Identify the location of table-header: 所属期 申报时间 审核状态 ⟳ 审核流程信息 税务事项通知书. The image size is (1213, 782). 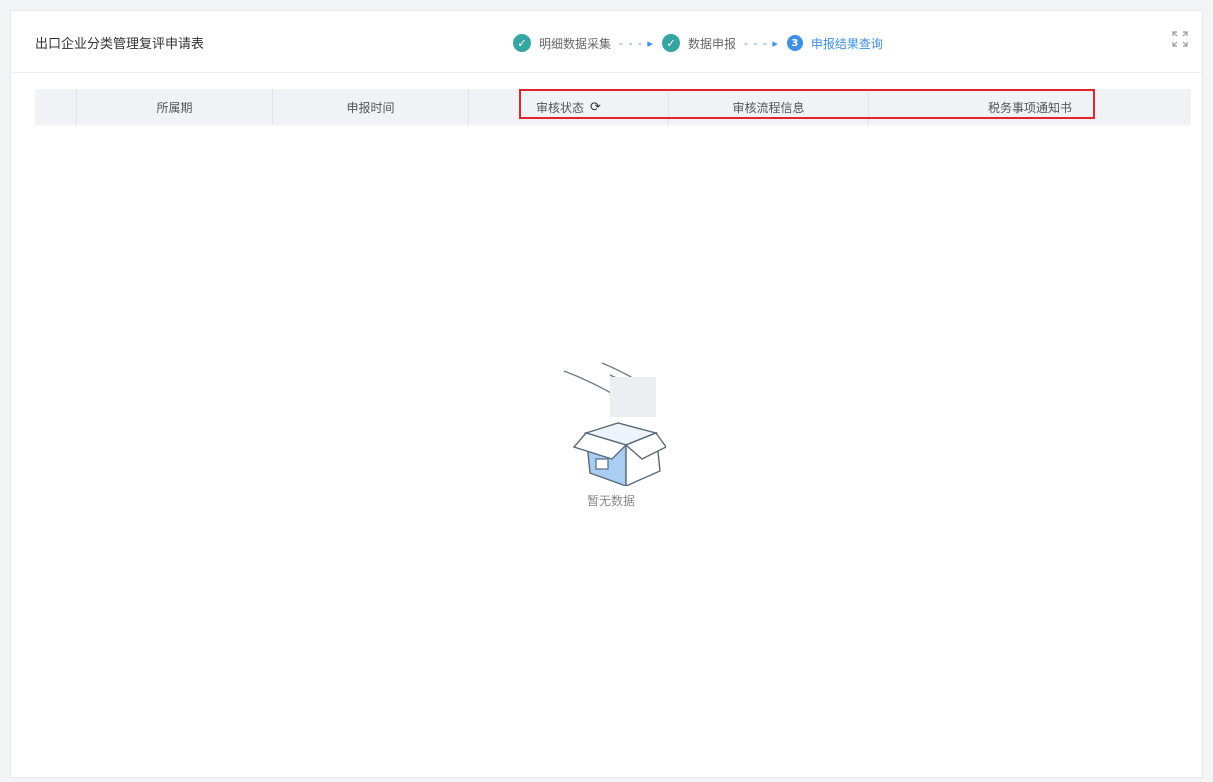
(613, 107).